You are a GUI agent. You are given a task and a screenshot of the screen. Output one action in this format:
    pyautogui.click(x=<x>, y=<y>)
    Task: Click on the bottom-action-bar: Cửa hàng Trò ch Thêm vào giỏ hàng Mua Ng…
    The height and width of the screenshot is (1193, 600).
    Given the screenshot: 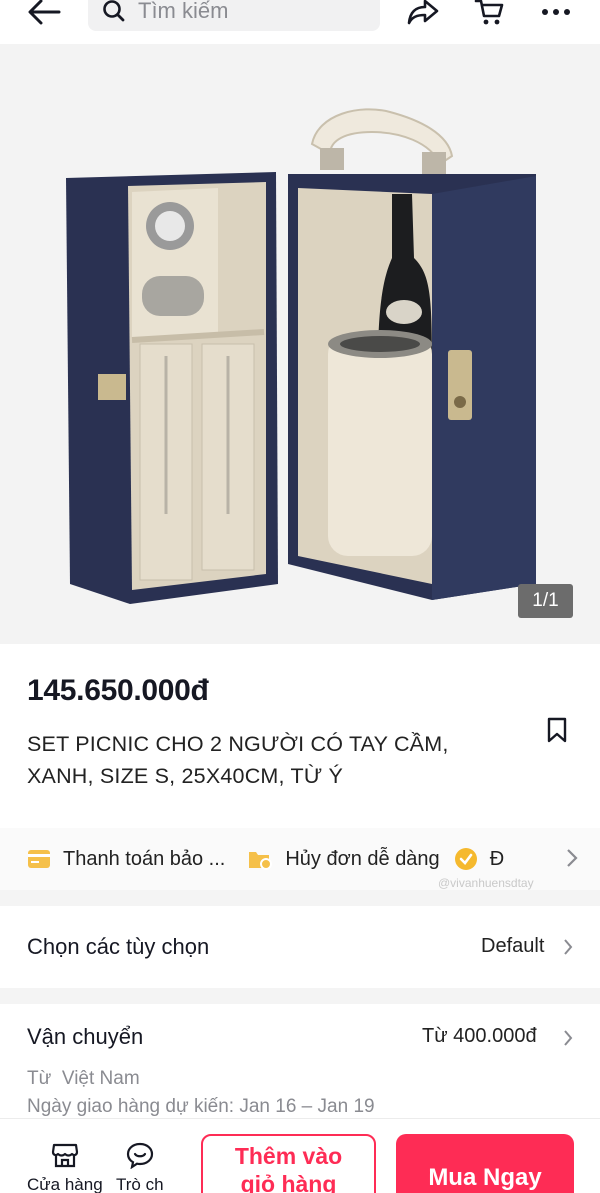 What is the action you would take?
    pyautogui.click(x=300, y=1155)
    